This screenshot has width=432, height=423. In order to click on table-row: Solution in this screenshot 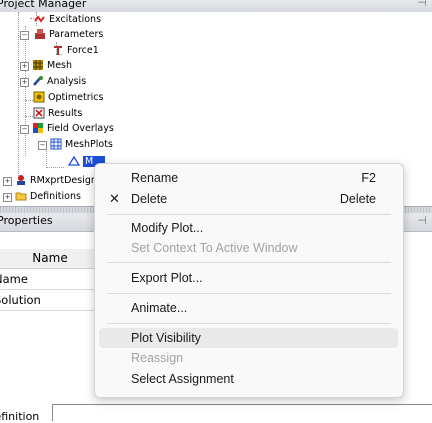, I will do `click(50, 300)`.